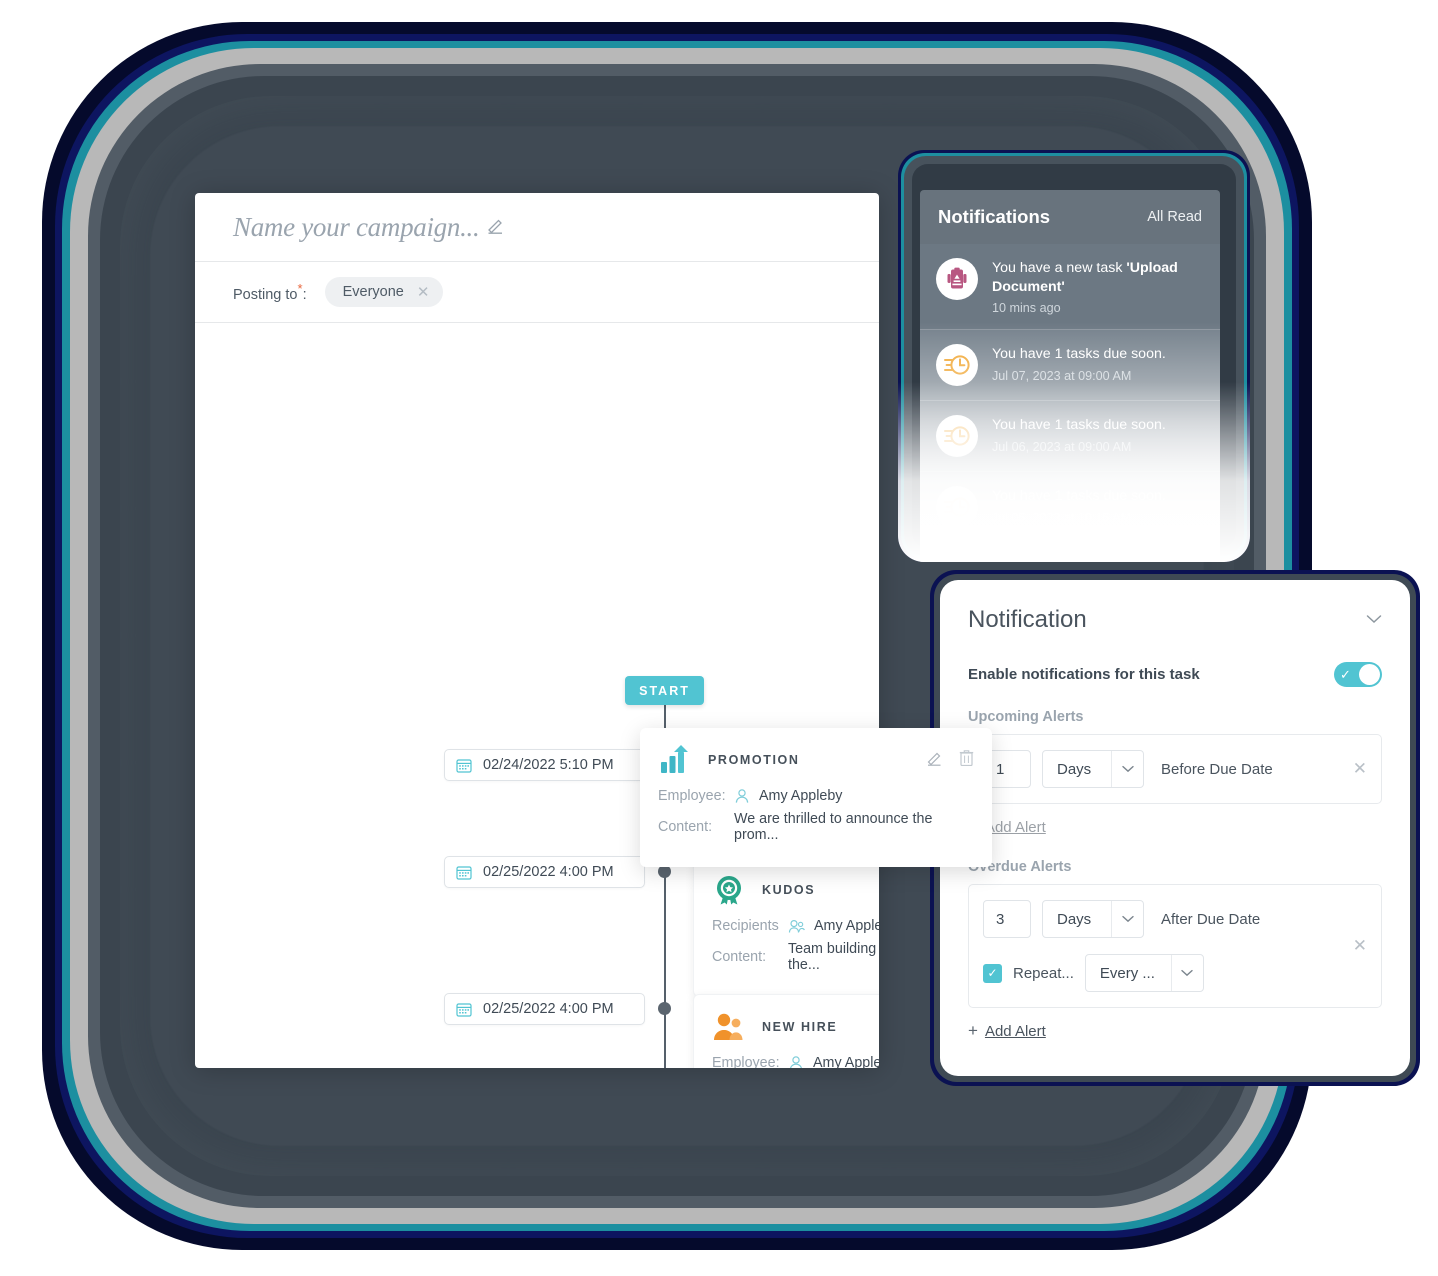  I want to click on notifications-header: Notifications All Read, so click(1070, 217).